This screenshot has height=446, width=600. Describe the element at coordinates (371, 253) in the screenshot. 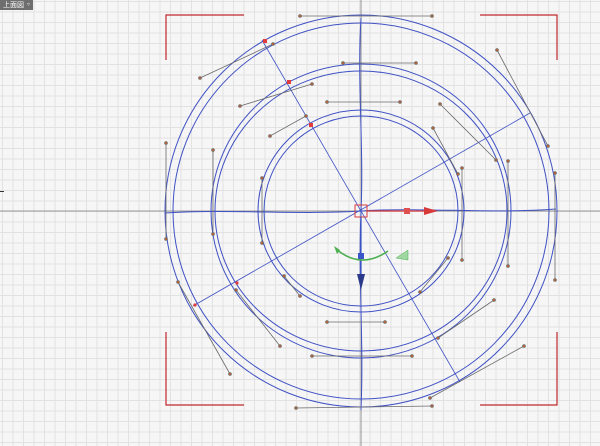

I see `rotate-gizmo-icon` at that location.